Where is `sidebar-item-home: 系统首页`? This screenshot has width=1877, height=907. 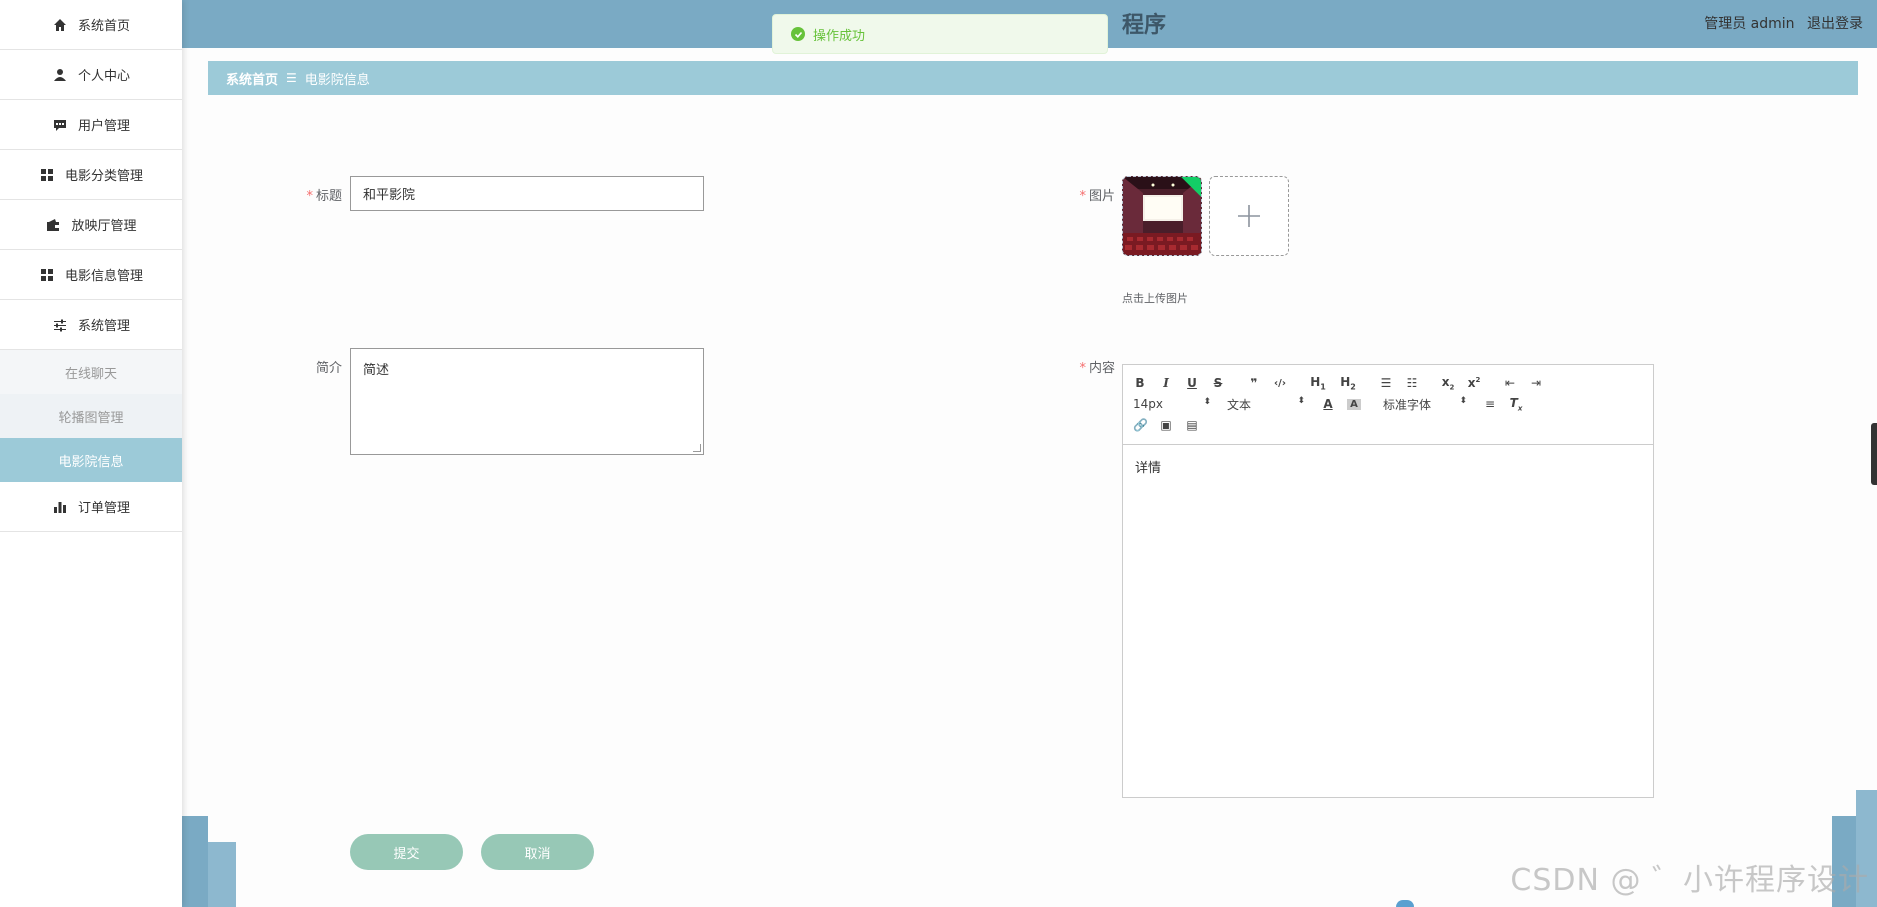
sidebar-item-home: 系统首页 is located at coordinates (91, 25).